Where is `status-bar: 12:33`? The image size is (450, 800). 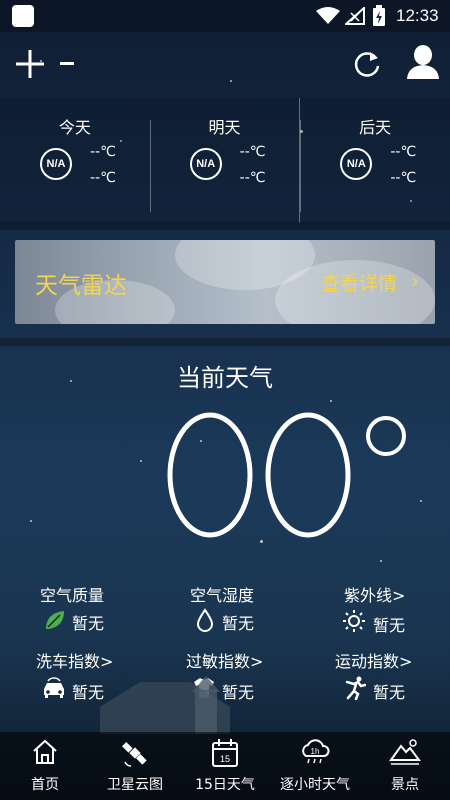 status-bar: 12:33 is located at coordinates (225, 16).